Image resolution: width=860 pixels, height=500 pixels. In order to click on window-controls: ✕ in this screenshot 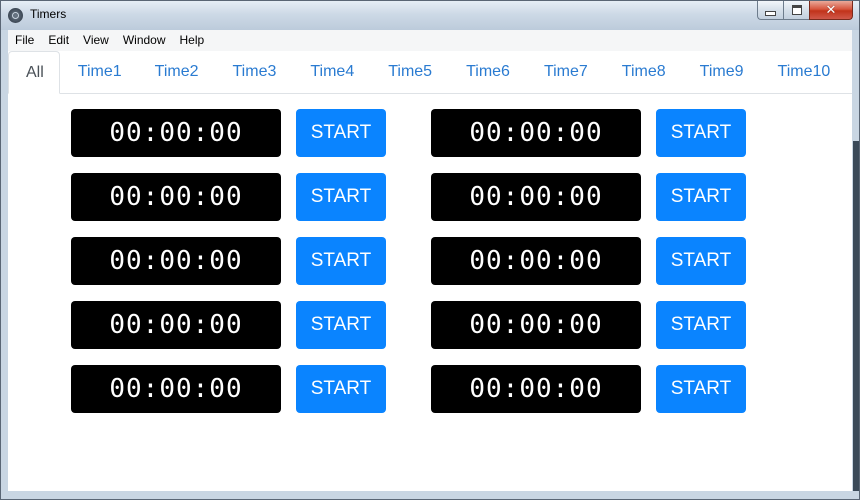, I will do `click(805, 11)`.